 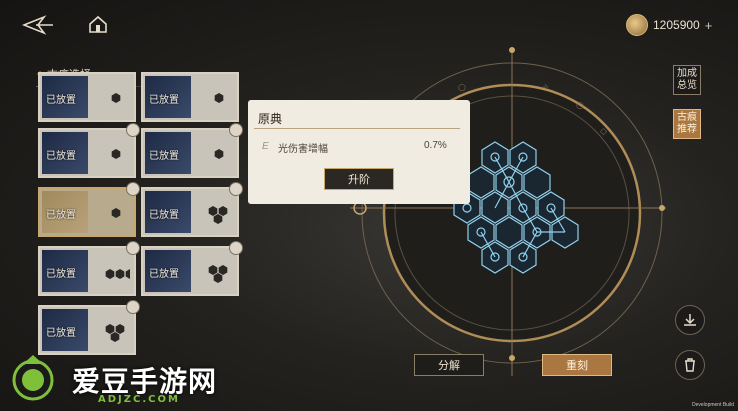 I want to click on download-icon, so click(x=690, y=320).